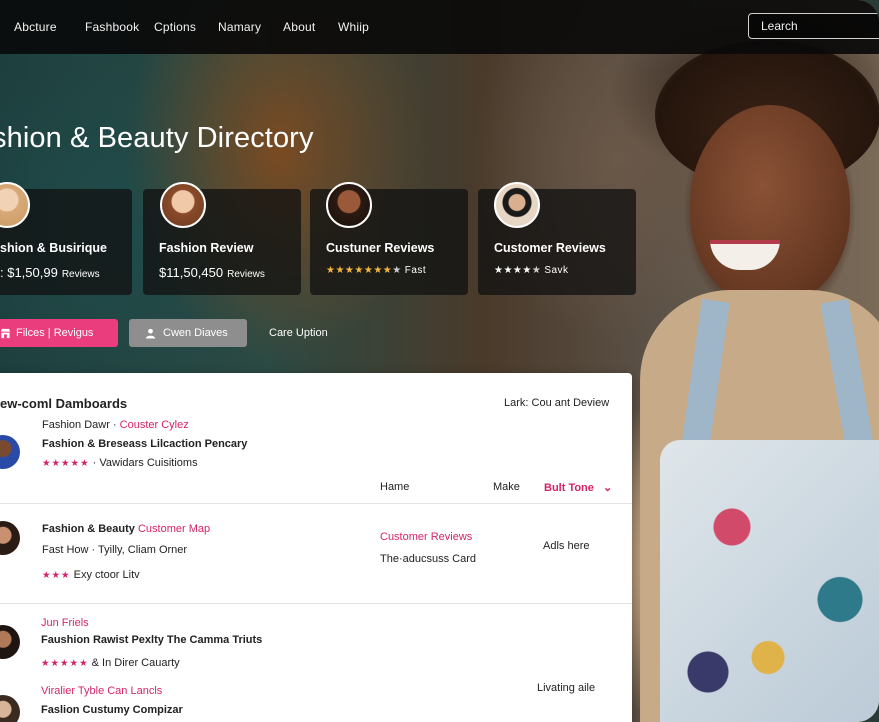  I want to click on customer-reviews-link: Customer Reviews, so click(426, 537).